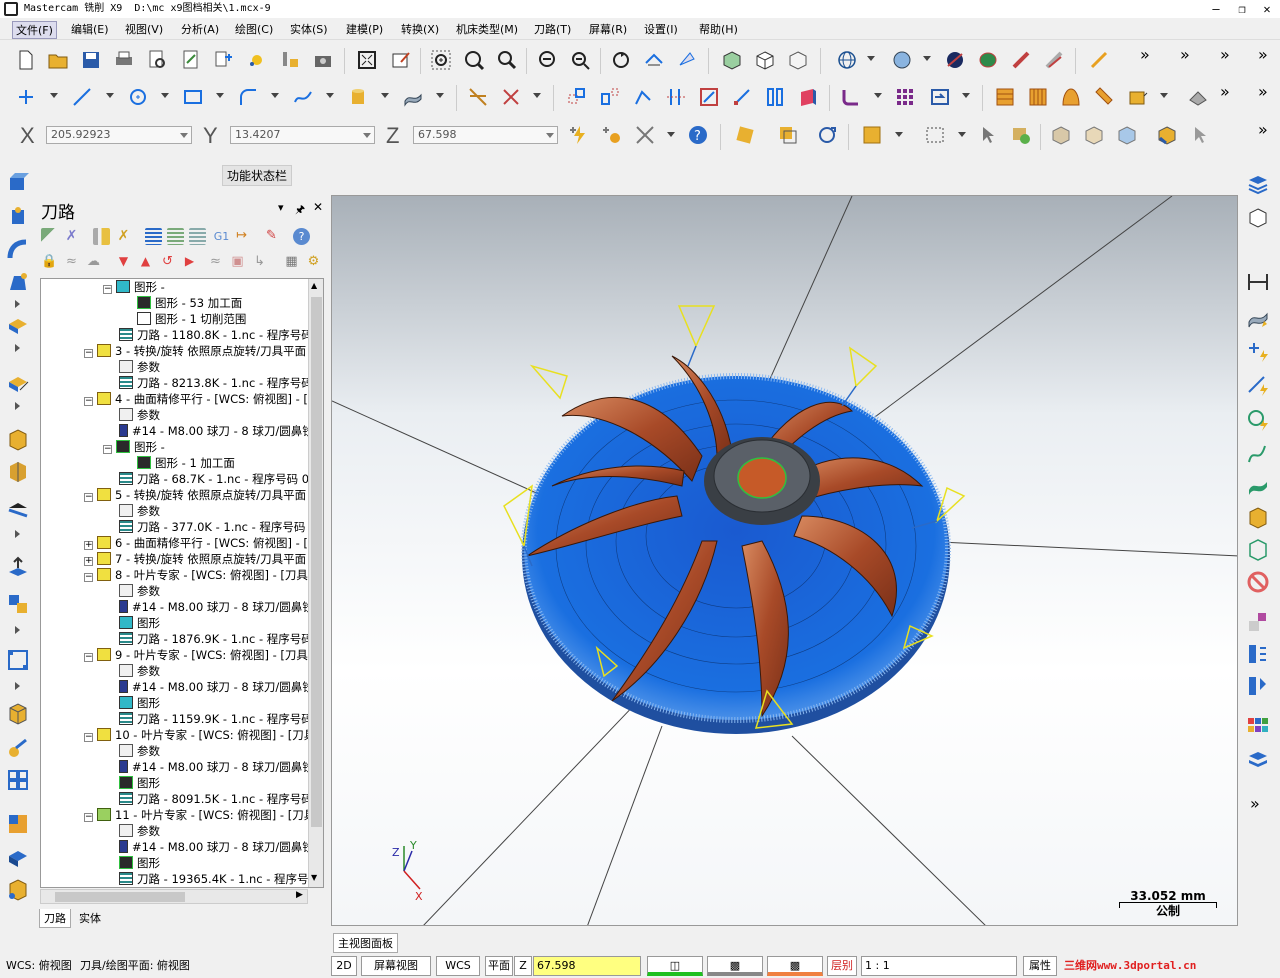 The width and height of the screenshot is (1280, 978). Describe the element at coordinates (215, 262) in the screenshot. I see `scroll-to-icon: ≈` at that location.